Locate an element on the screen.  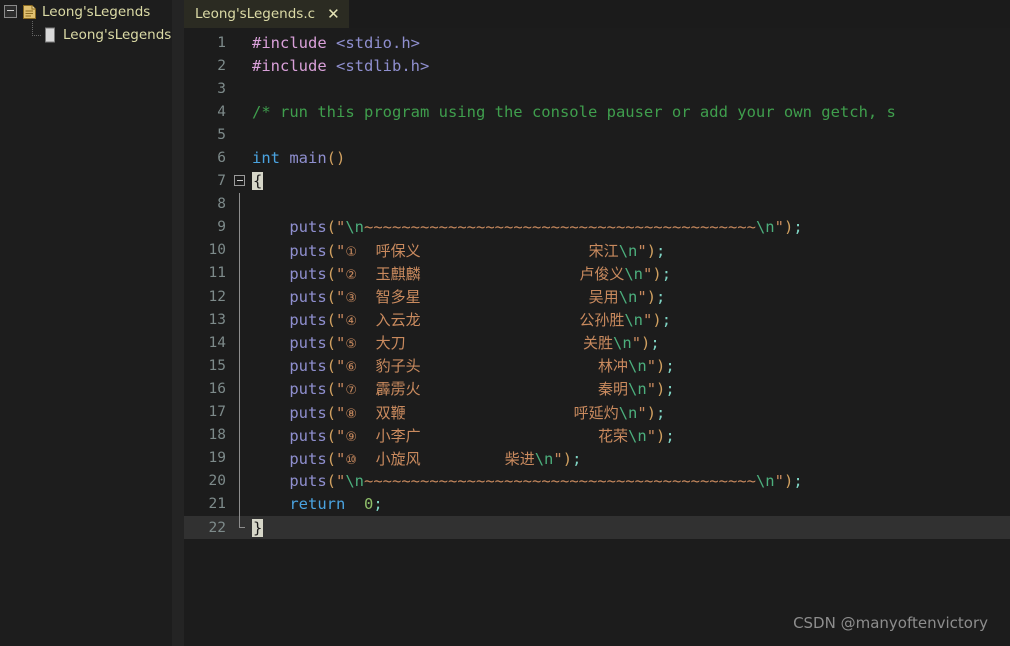
line-number: 22 is located at coordinates (217, 527).